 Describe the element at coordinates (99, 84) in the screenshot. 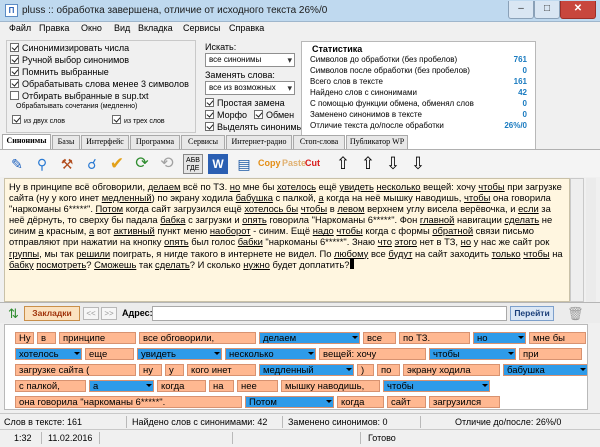

I see `option-short-words: Обрабатывать слова менее 3 символов` at that location.